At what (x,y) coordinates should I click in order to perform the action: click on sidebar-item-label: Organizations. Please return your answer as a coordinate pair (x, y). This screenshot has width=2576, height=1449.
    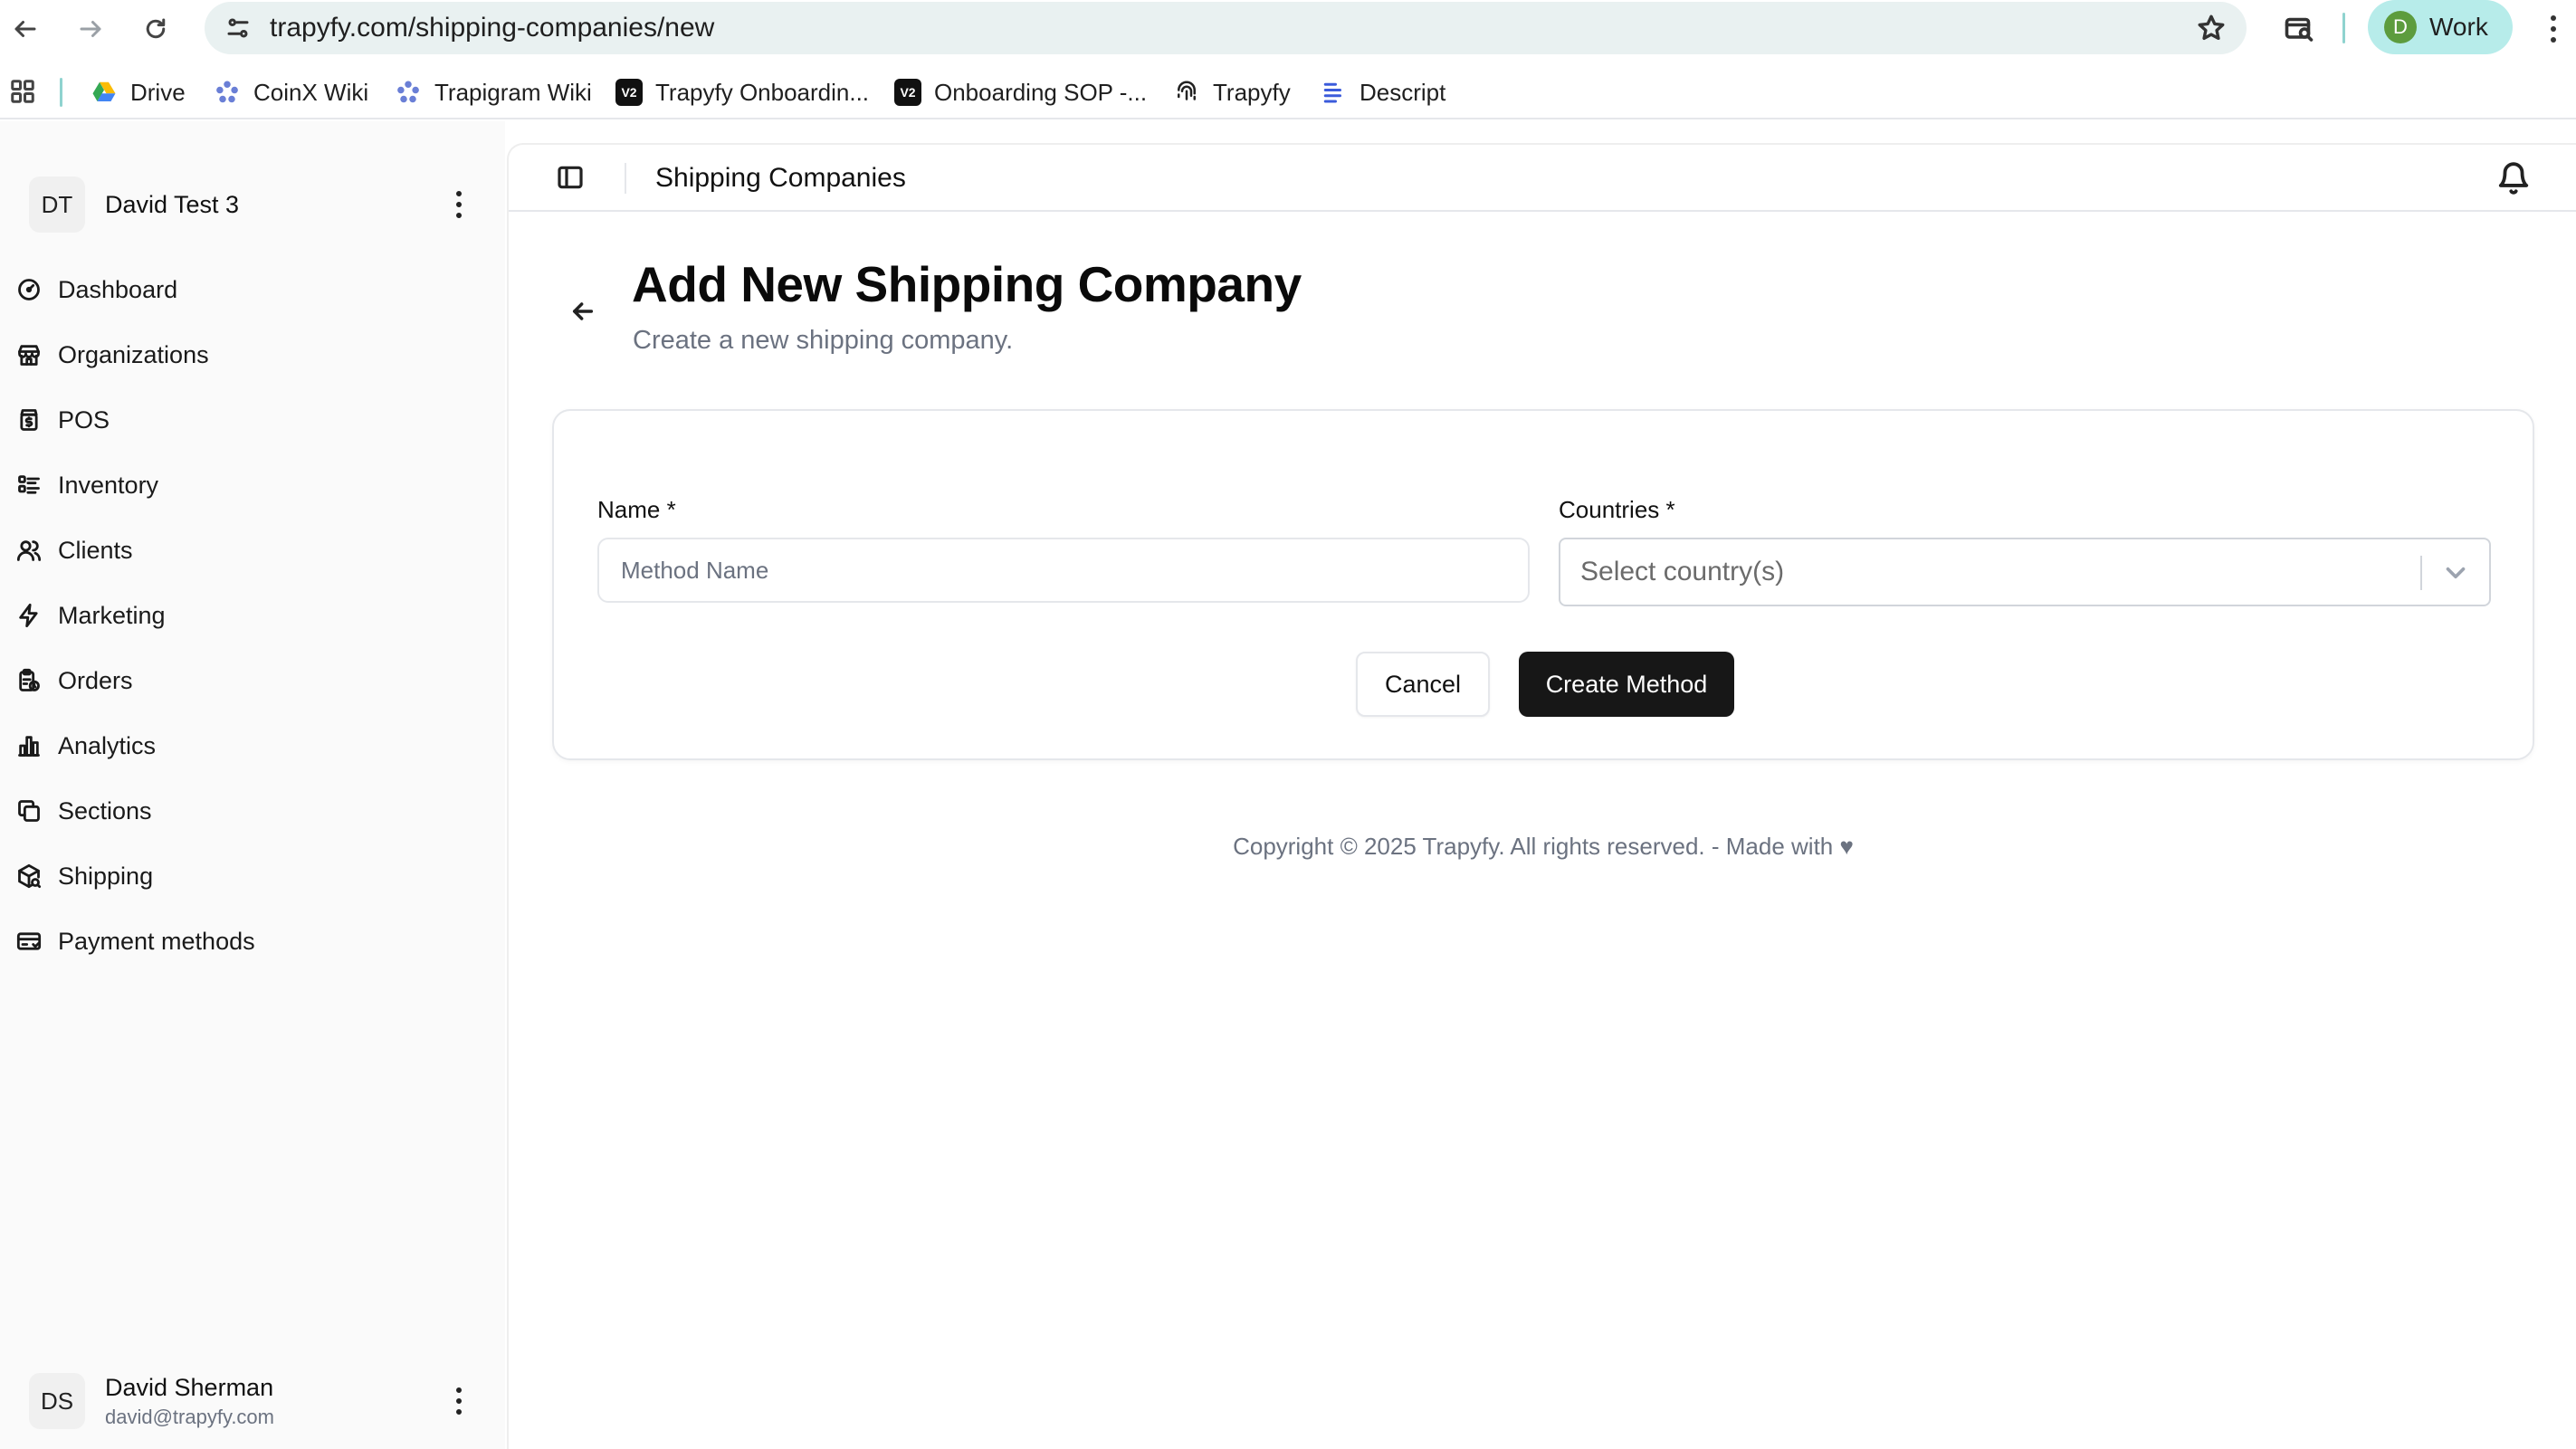
    Looking at the image, I should click on (133, 354).